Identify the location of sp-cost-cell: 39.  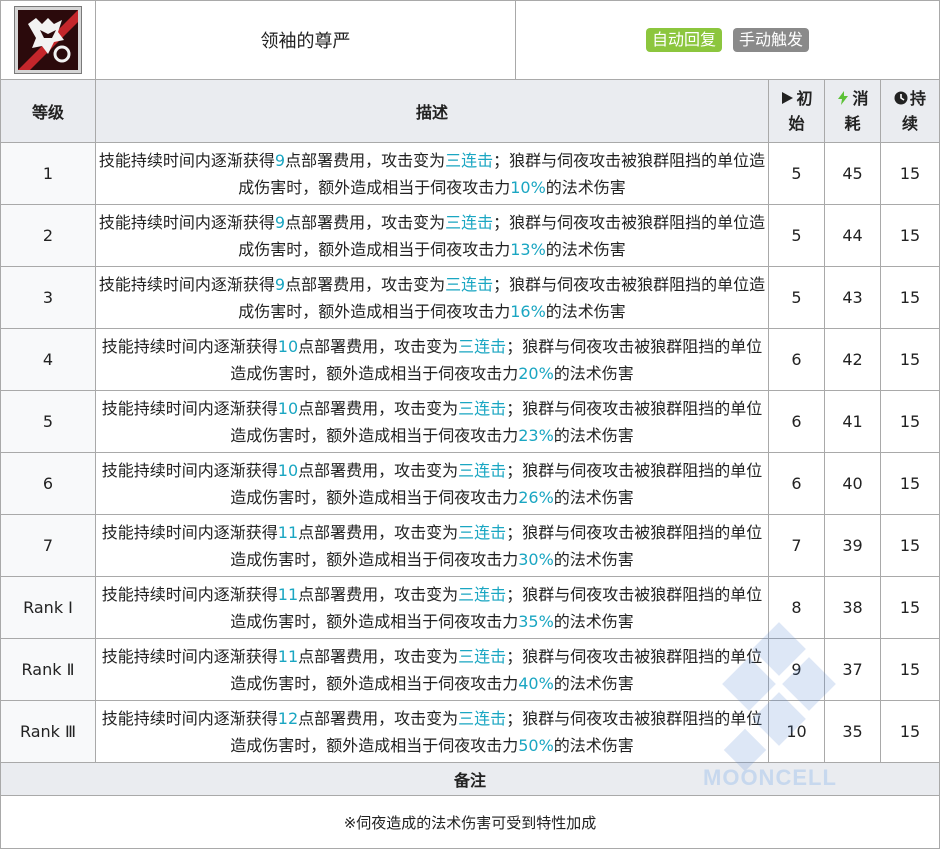
(852, 545).